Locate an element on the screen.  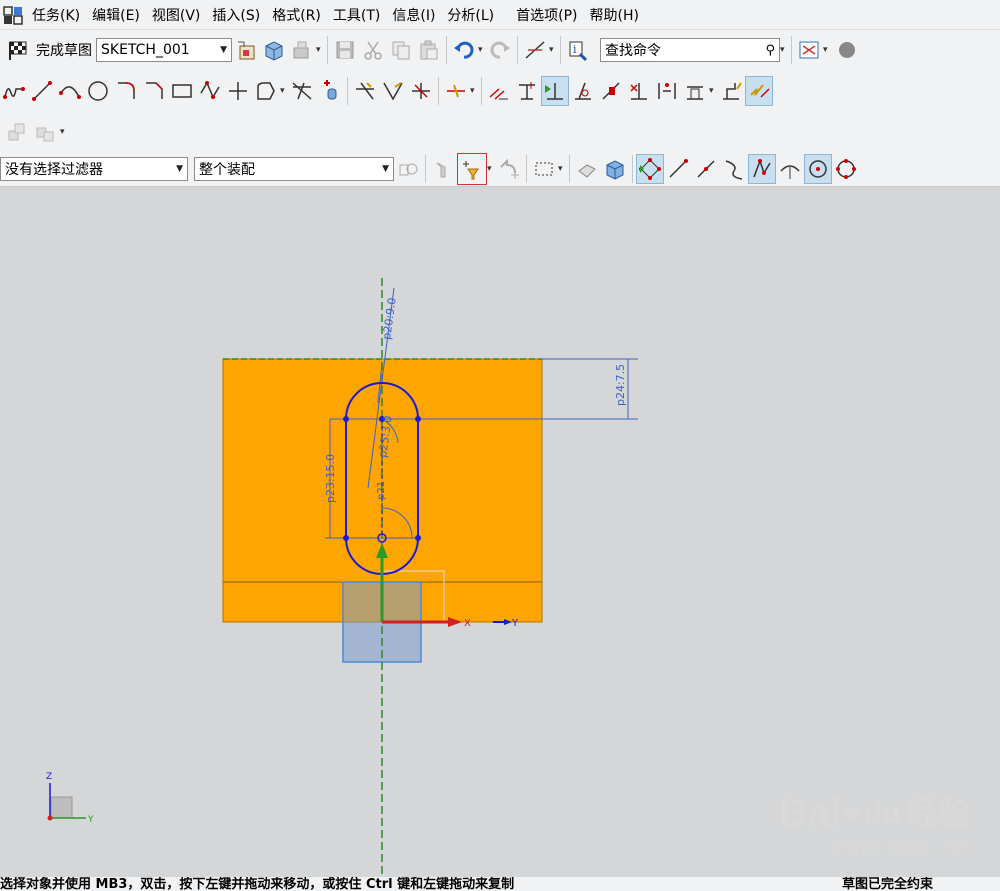
snap-midpoint-icon is located at coordinates (706, 169).